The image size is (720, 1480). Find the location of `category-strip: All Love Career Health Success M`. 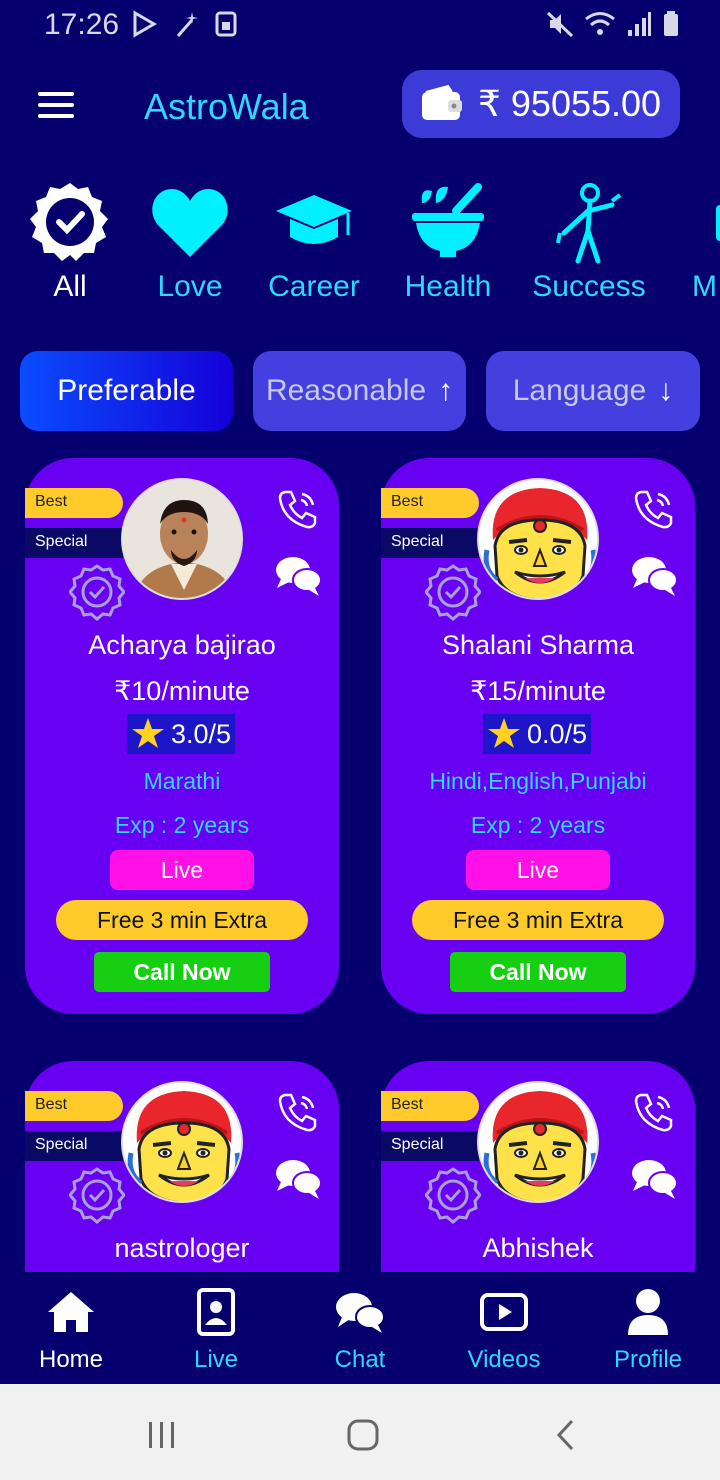

category-strip: All Love Career Health Success M is located at coordinates (360, 246).